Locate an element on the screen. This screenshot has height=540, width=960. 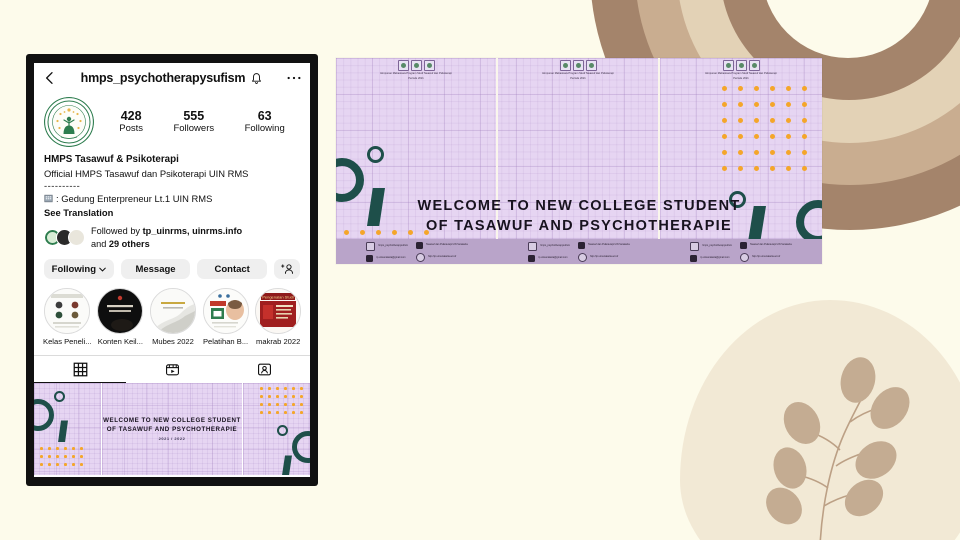
posts-label: Posts is located at coordinates (131, 129).